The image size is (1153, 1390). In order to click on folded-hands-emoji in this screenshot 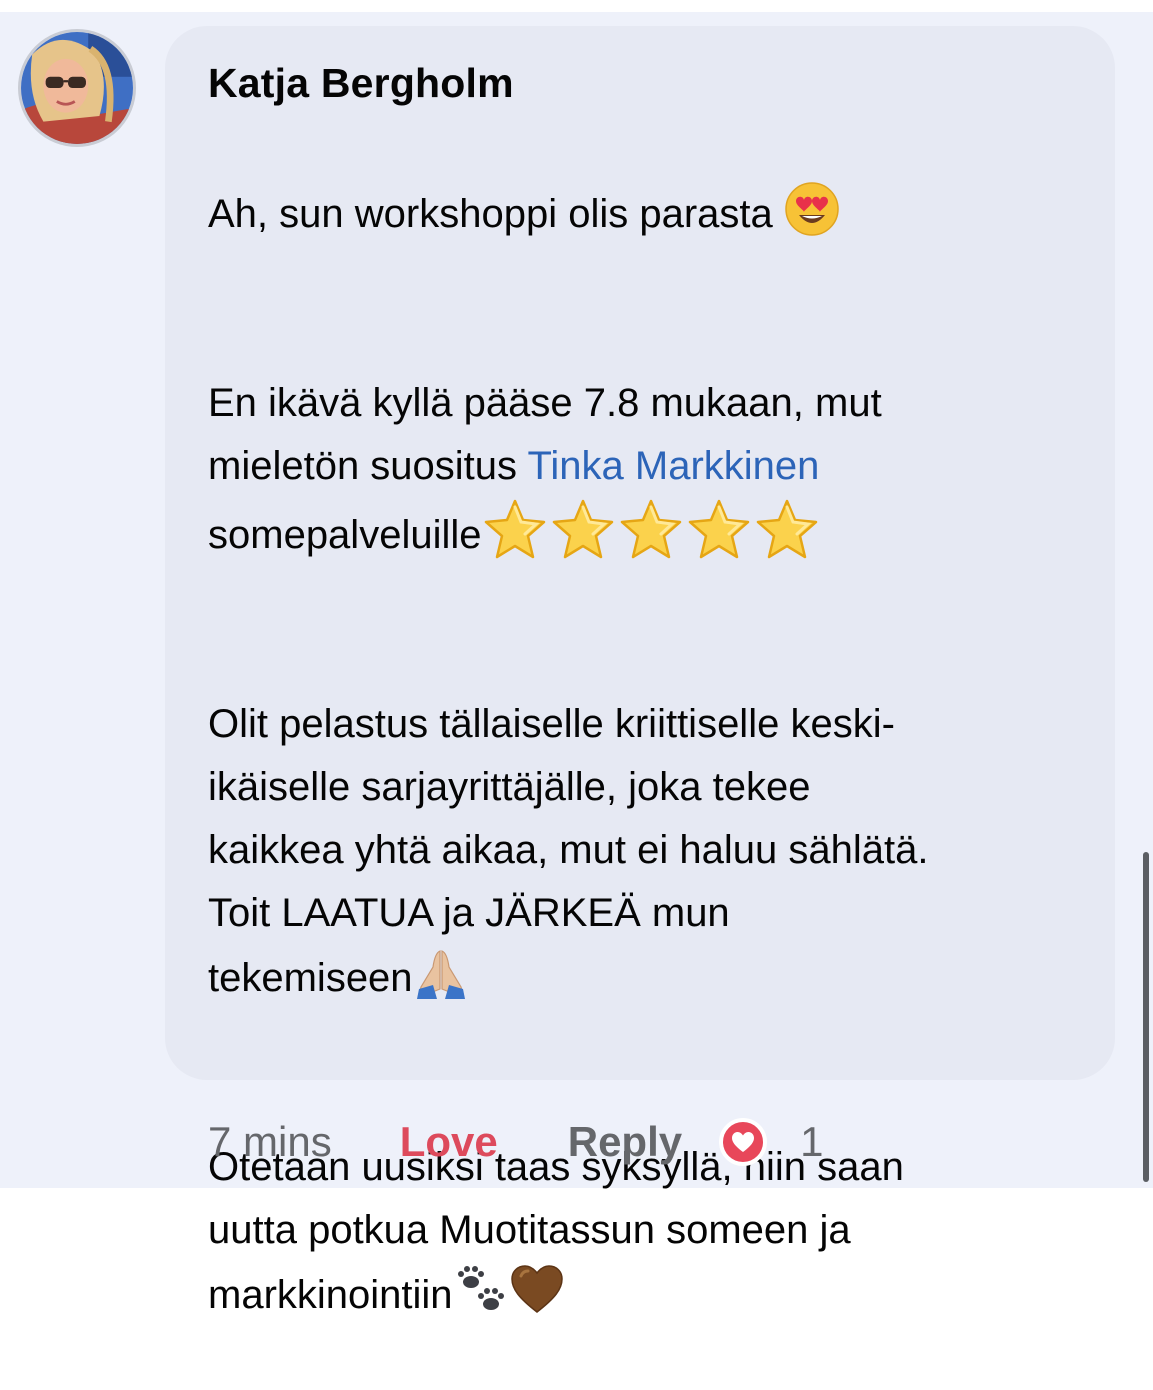, I will do `click(441, 973)`.